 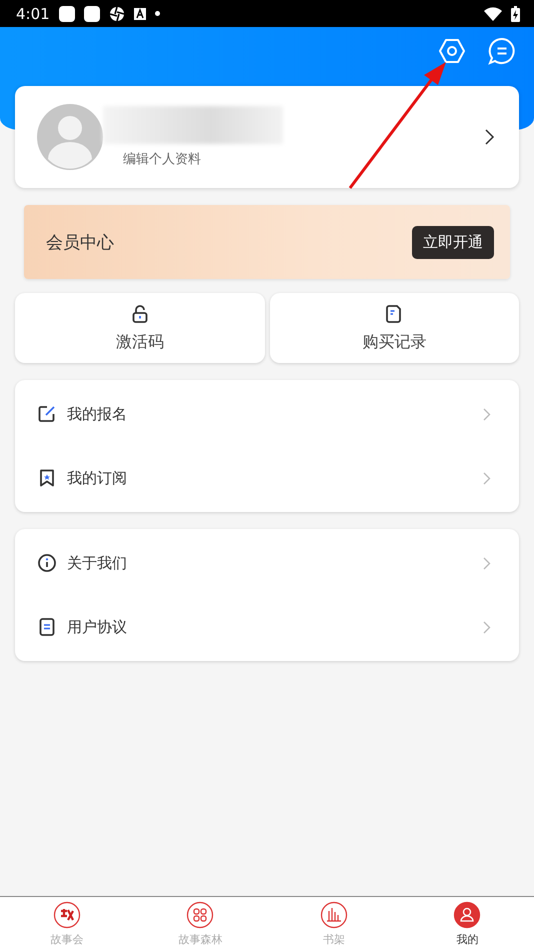 I want to click on person-icon, so click(x=467, y=914).